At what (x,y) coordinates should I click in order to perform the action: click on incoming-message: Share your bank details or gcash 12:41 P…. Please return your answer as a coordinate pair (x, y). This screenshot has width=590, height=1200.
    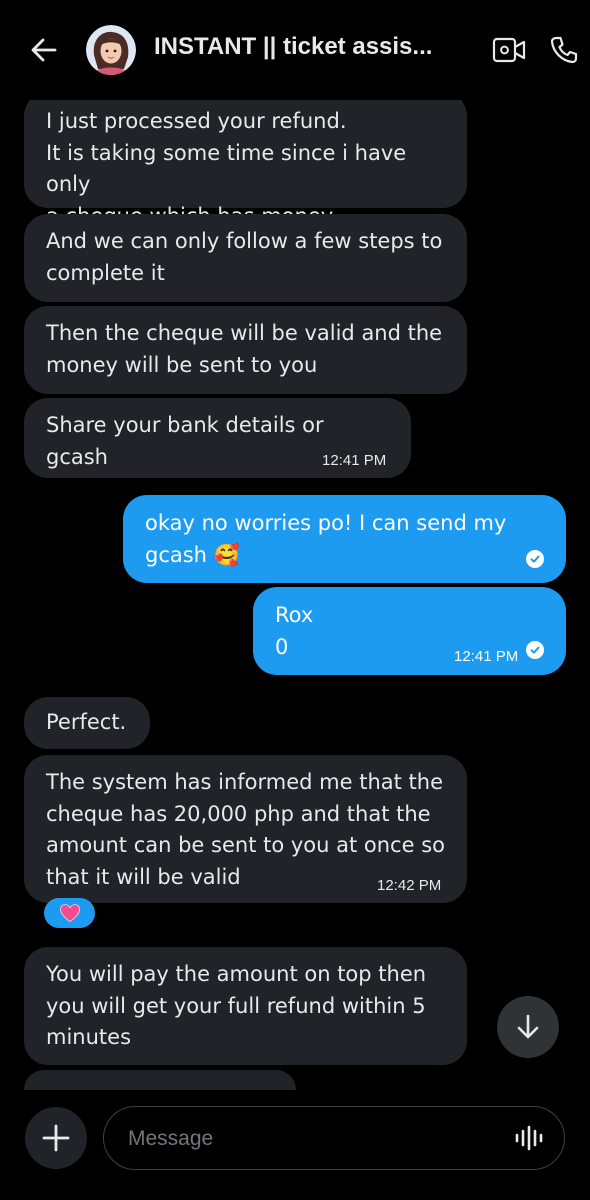
    Looking at the image, I should click on (217, 438).